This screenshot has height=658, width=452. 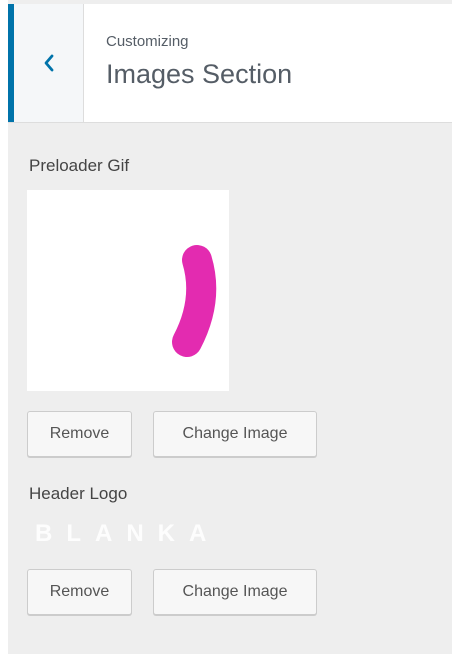 What do you see at coordinates (128, 533) in the screenshot?
I see `header-logo-image: BLANKA` at bounding box center [128, 533].